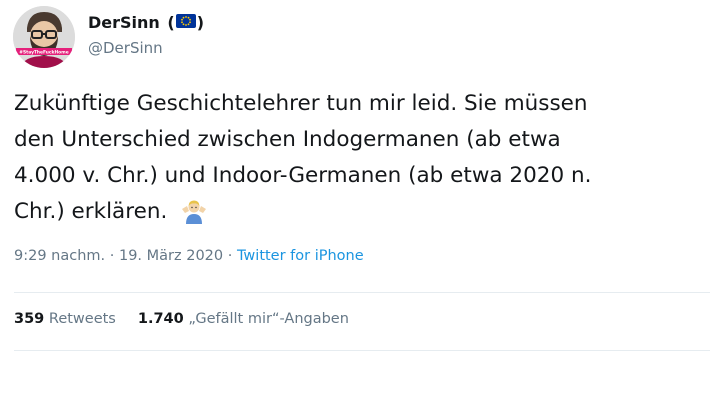 The width and height of the screenshot is (720, 405). Describe the element at coordinates (300, 256) in the screenshot. I see `tweet-source-link: Twitter for iPhone` at that location.